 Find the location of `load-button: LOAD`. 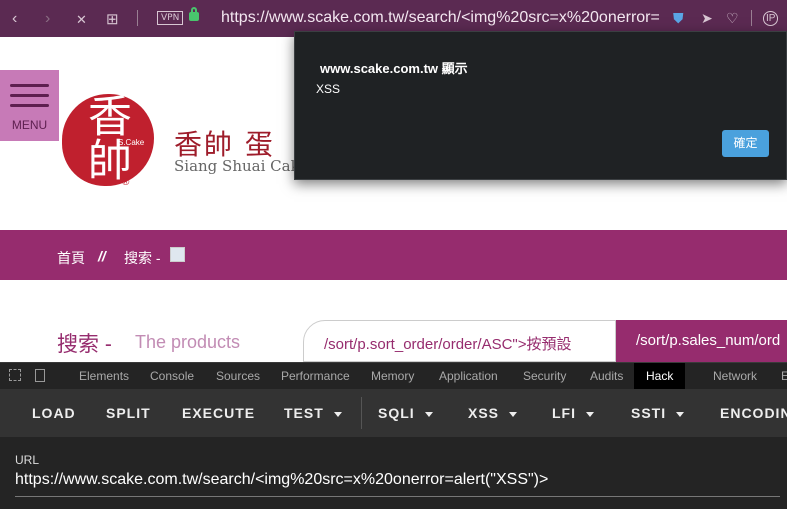

load-button: LOAD is located at coordinates (54, 413).